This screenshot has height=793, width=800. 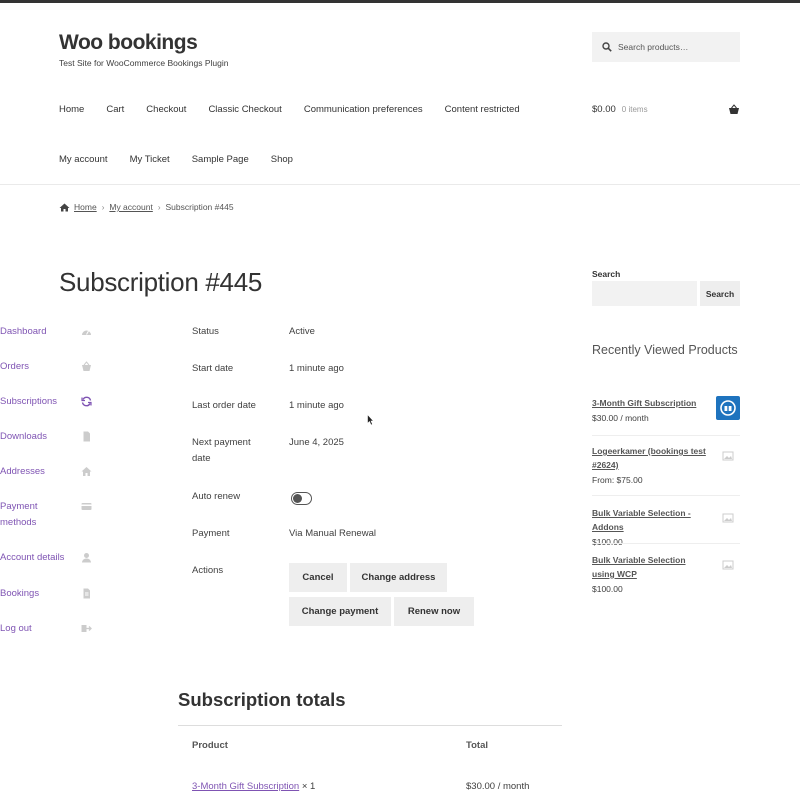 What do you see at coordinates (46, 472) in the screenshot?
I see `account-nav-addresses: Addresses` at bounding box center [46, 472].